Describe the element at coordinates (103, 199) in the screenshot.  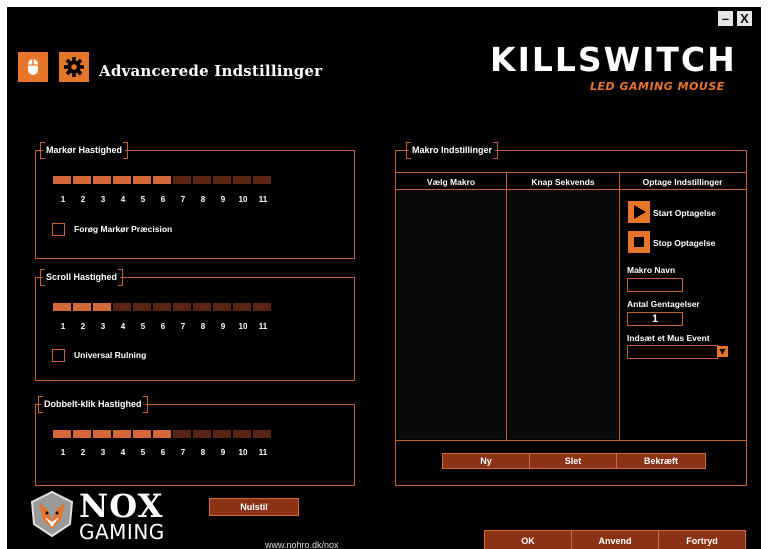
I see `speed-scale-number: 3` at that location.